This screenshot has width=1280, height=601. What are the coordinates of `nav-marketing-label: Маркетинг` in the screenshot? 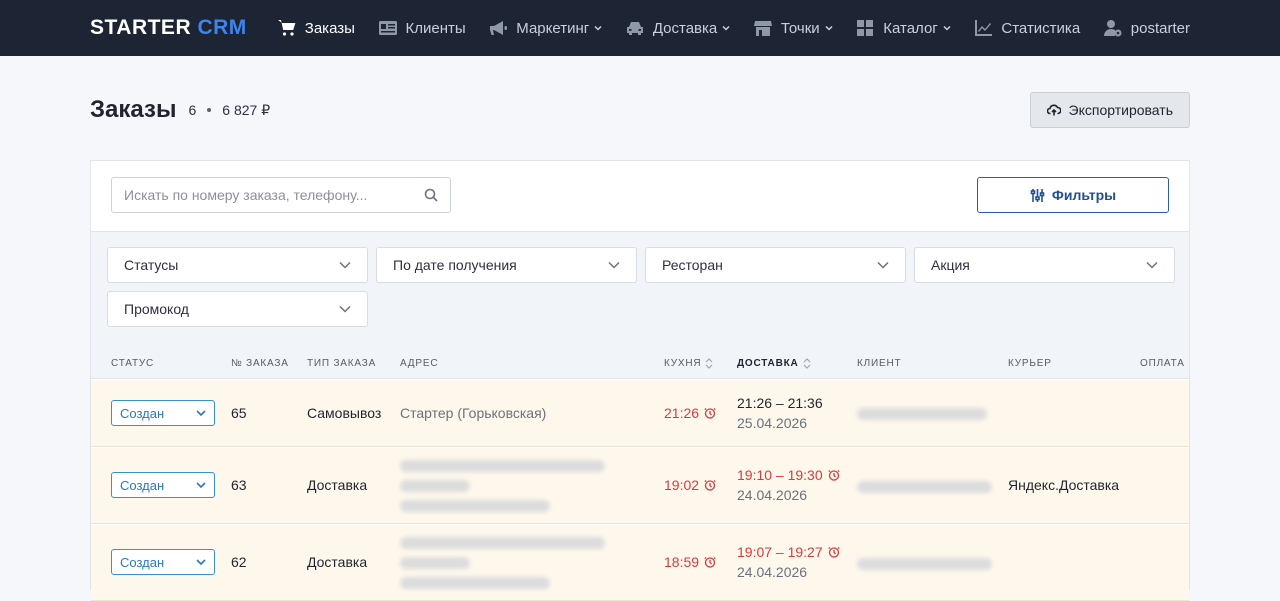 It's located at (553, 28).